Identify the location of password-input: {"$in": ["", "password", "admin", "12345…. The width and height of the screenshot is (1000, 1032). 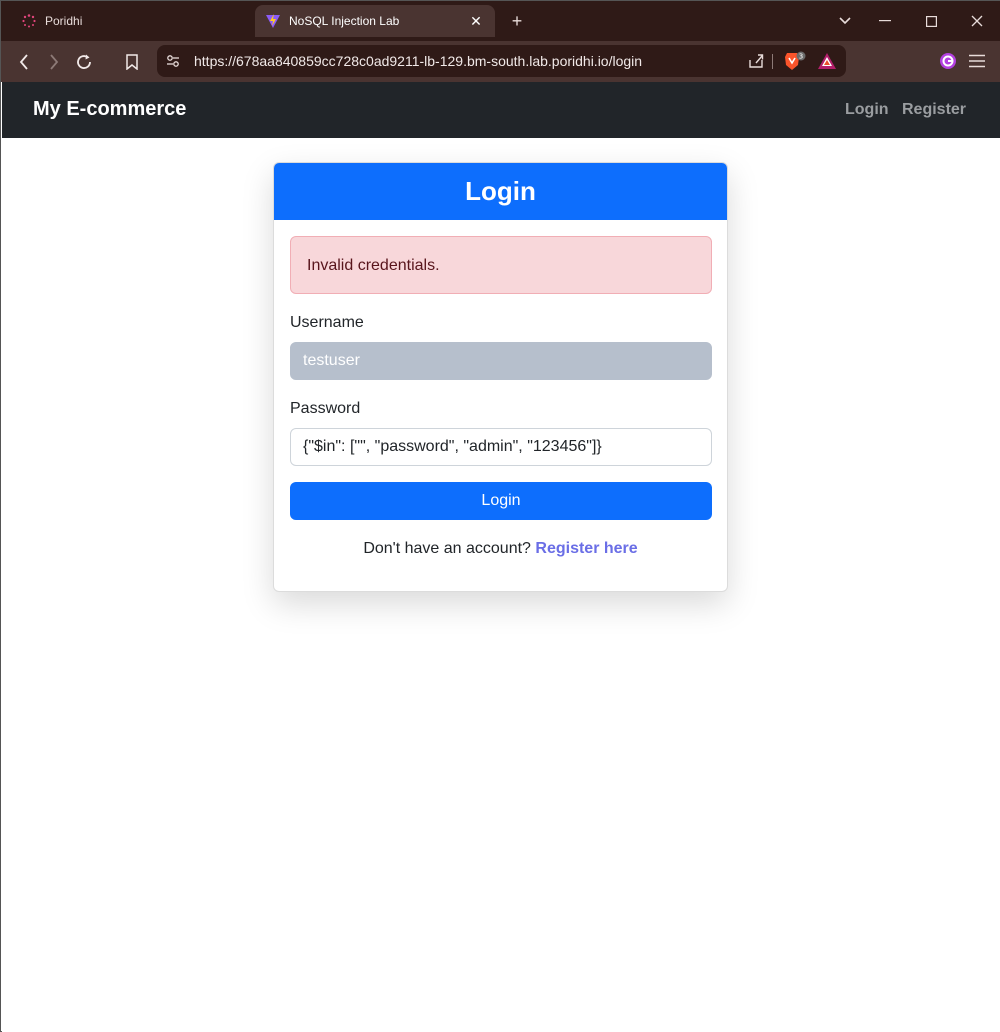
(501, 447).